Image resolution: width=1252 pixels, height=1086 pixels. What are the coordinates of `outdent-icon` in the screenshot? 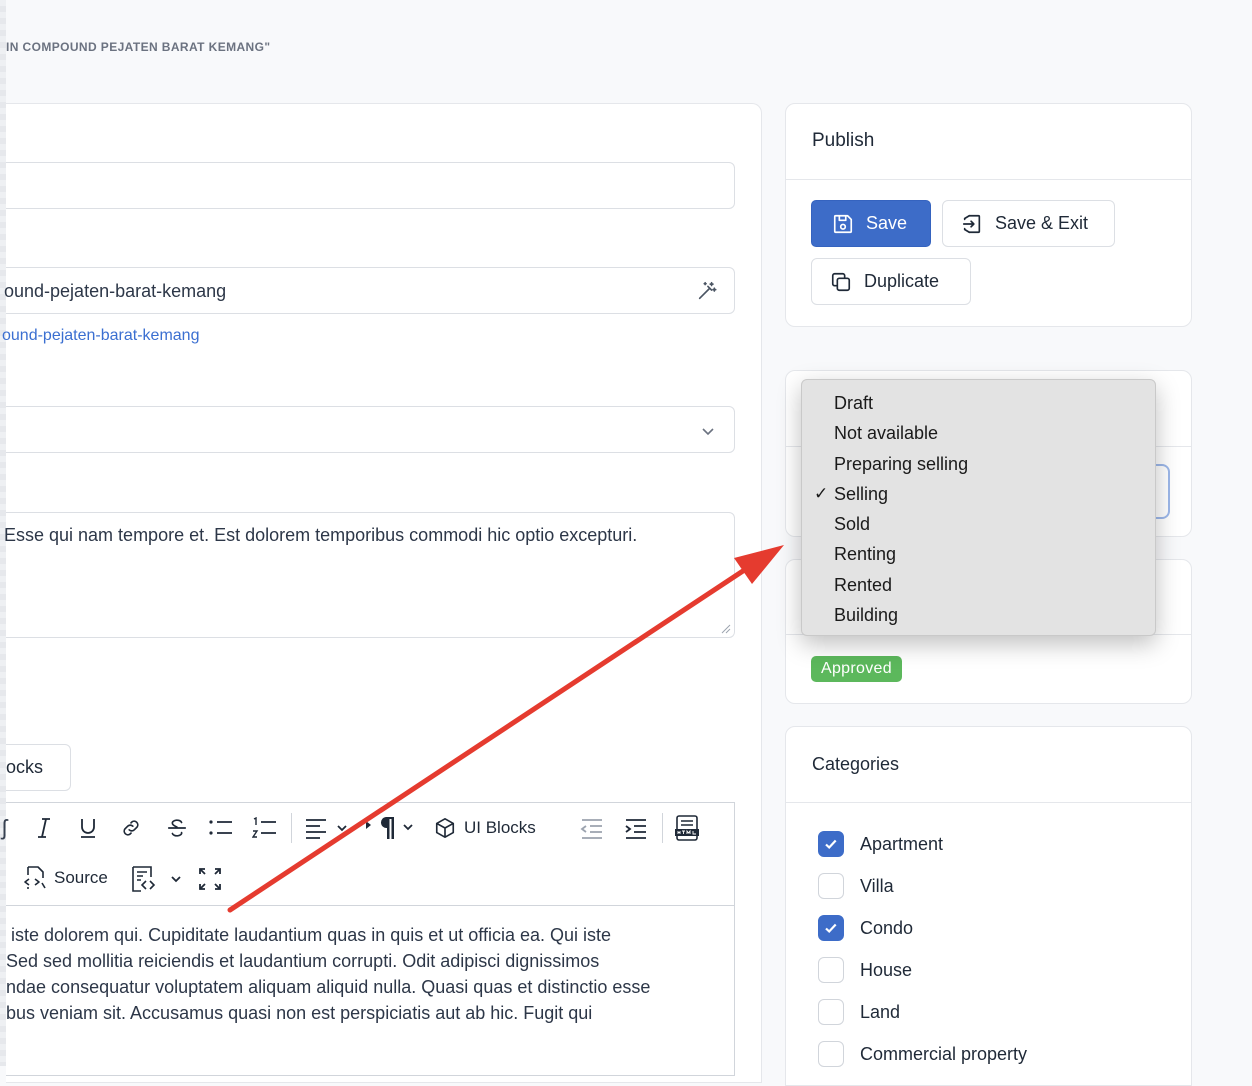 It's located at (592, 828).